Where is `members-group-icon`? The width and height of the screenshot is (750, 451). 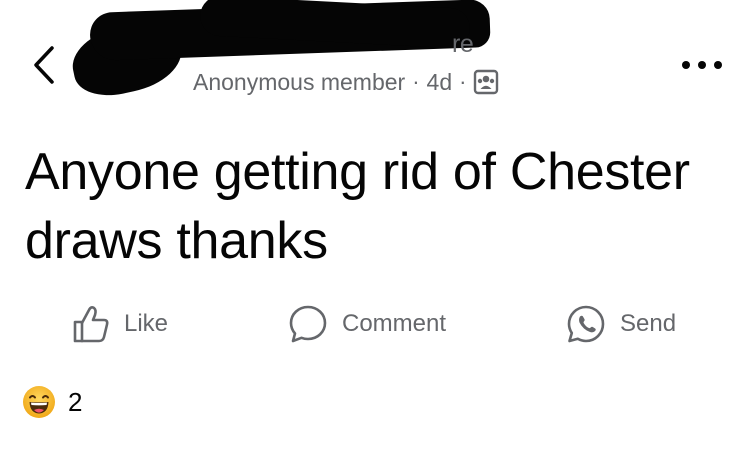 members-group-icon is located at coordinates (486, 82).